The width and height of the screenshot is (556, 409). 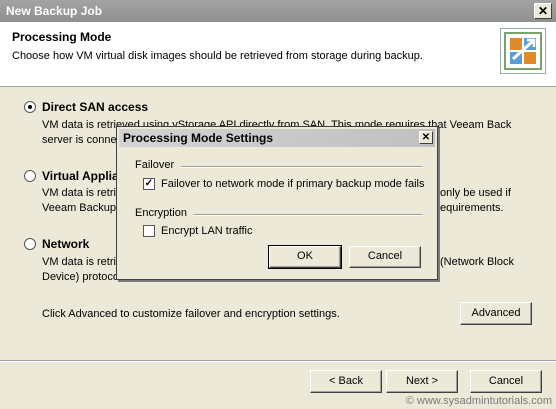 What do you see at coordinates (477, 262) in the screenshot?
I see `option-network-desc-1-tail: (Network Block` at bounding box center [477, 262].